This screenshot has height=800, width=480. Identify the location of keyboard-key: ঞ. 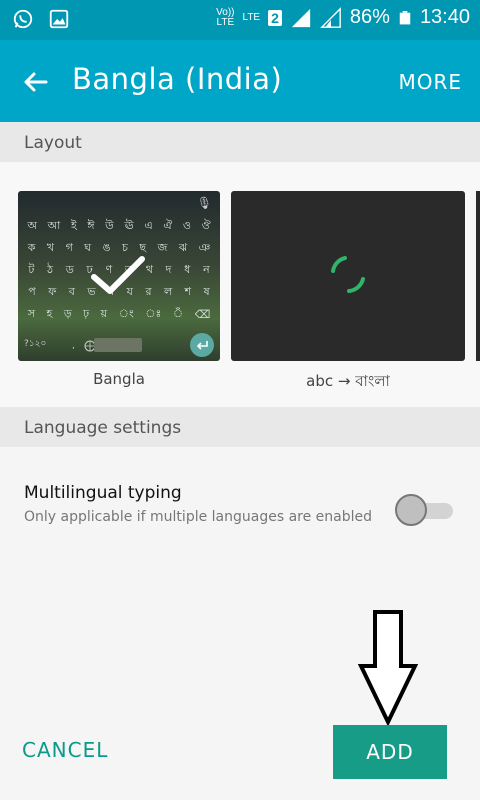
(204, 247).